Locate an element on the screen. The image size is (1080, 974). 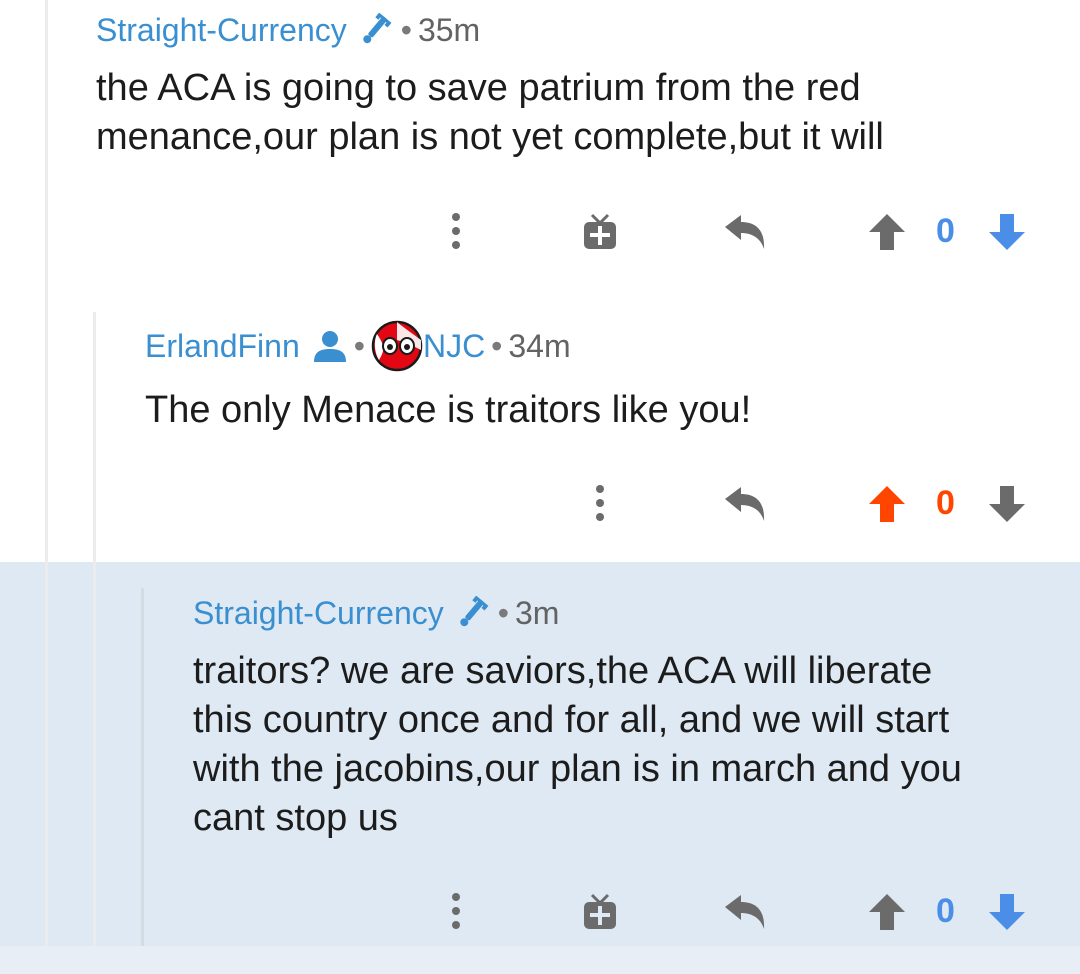
comment-body: The only Menace is traitors like you! is located at coordinates (448, 410).